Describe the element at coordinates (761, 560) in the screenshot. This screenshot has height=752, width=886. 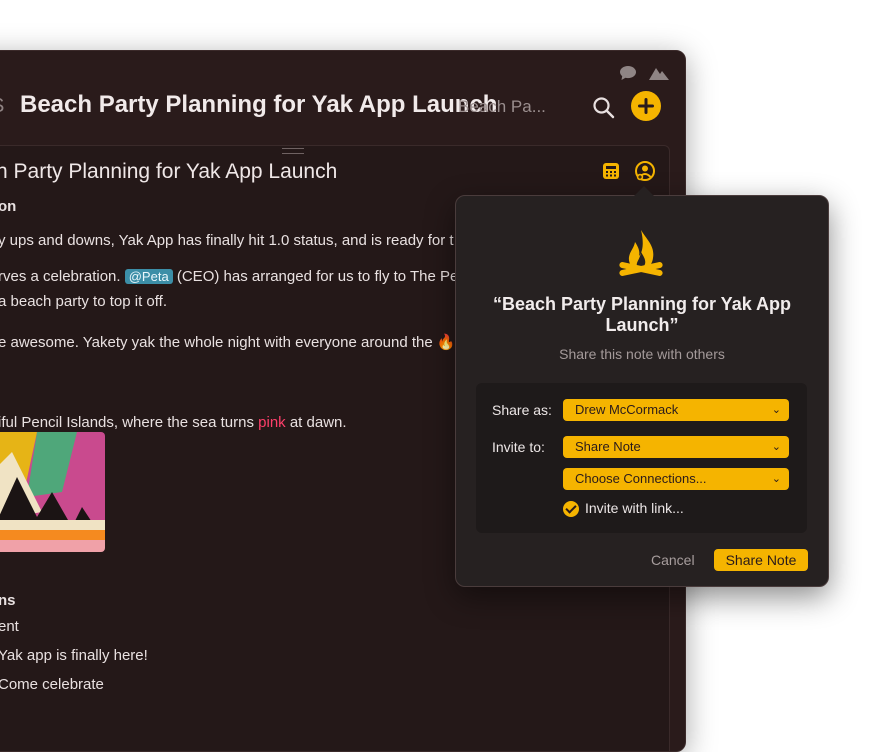
I see `share-note-button: Share Note` at that location.